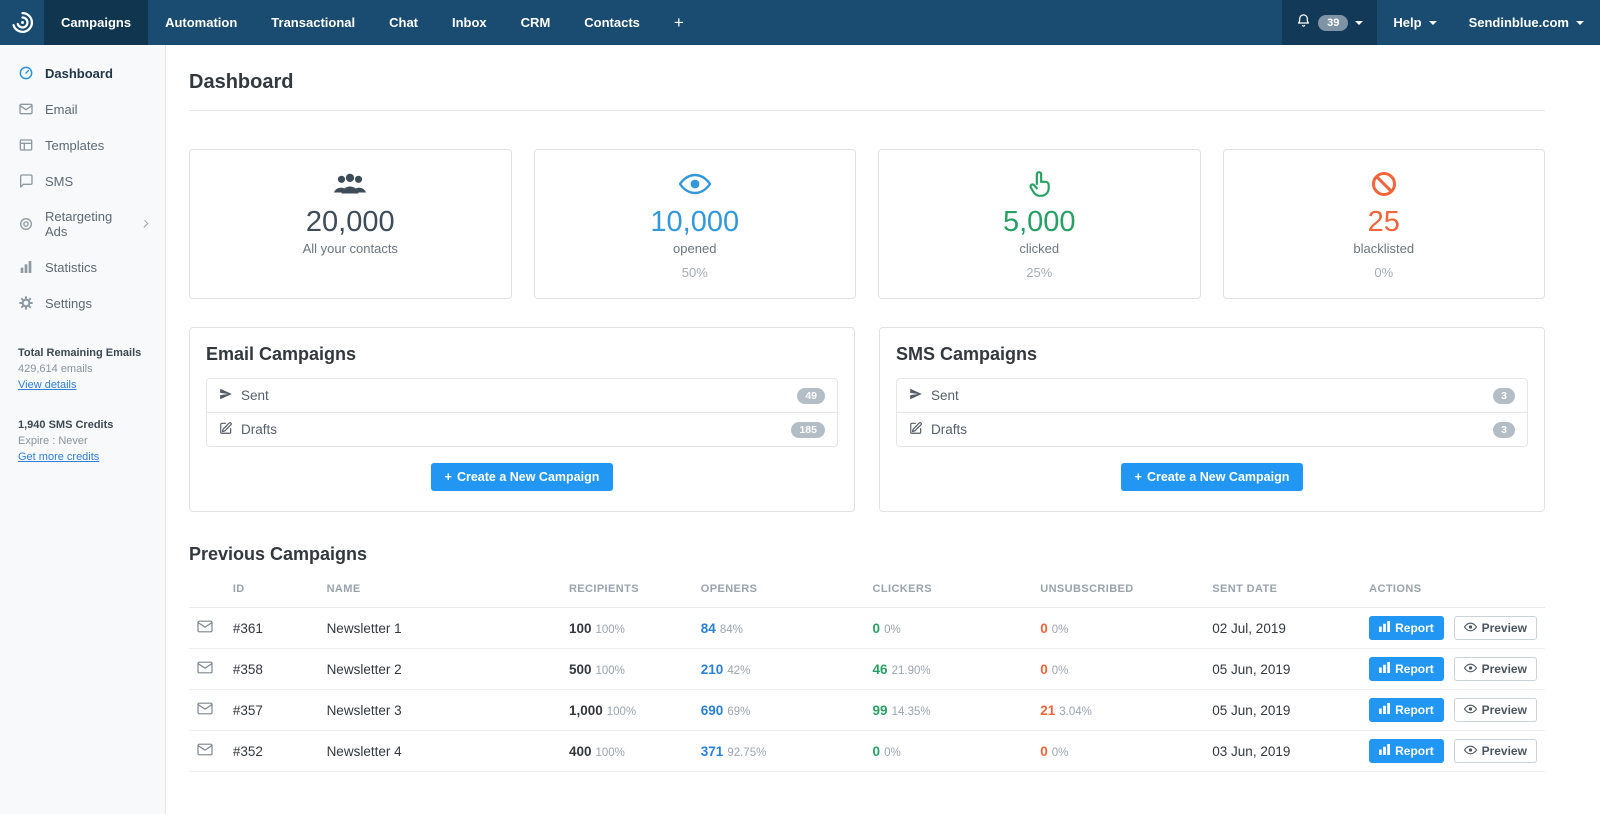  I want to click on email-drafts-row: Drafts 185, so click(522, 429).